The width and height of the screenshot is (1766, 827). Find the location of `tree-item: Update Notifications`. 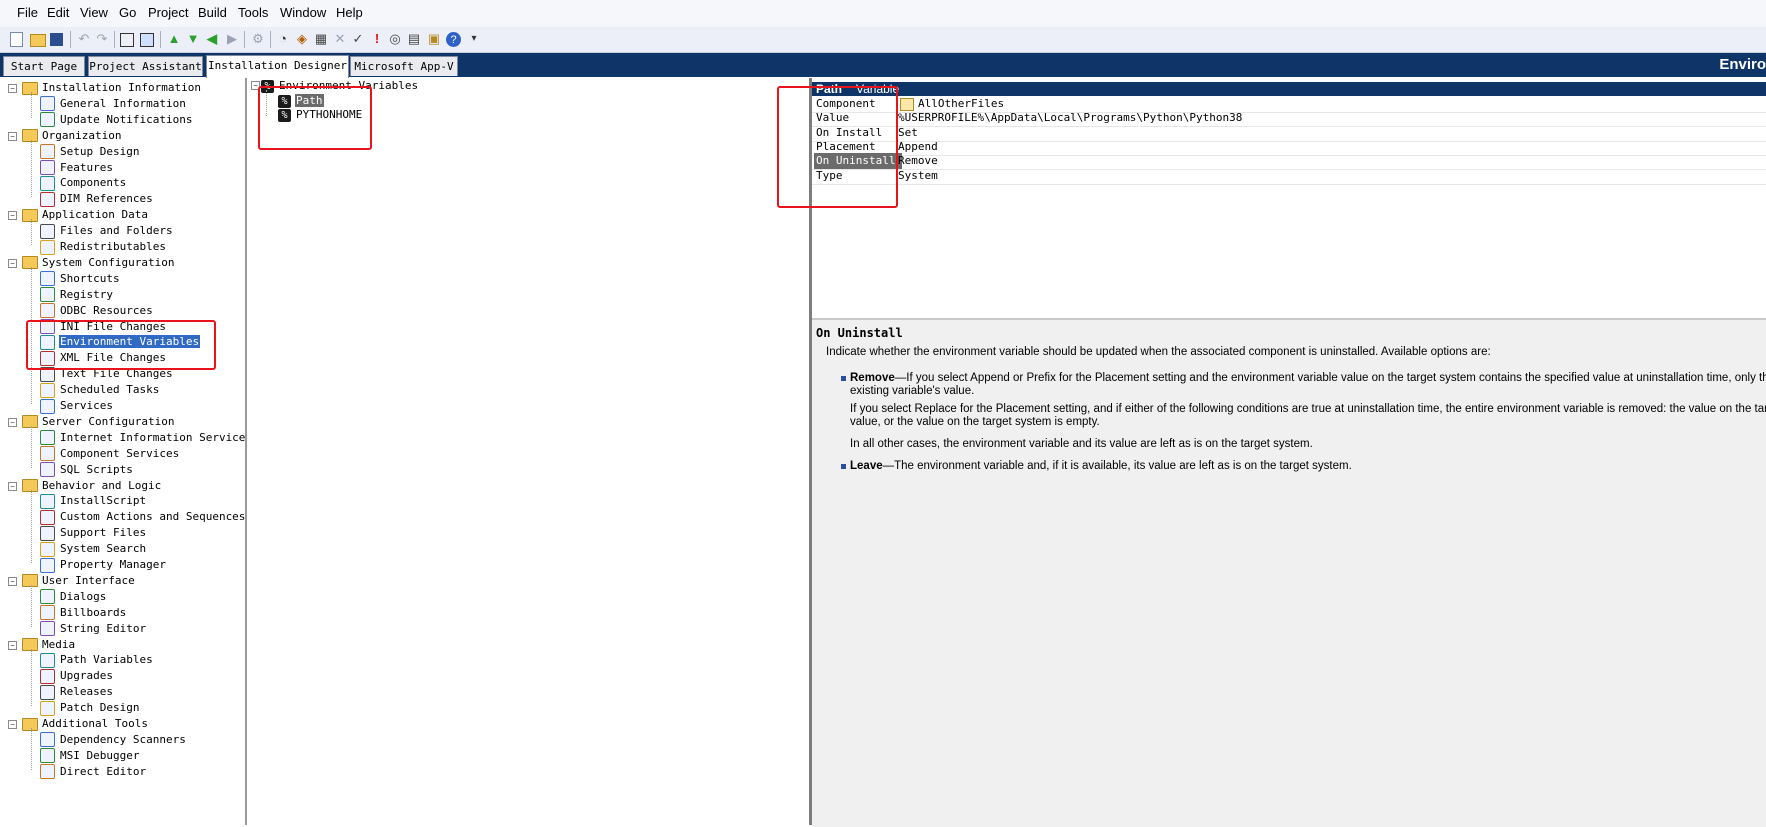

tree-item: Update Notifications is located at coordinates (116, 120).